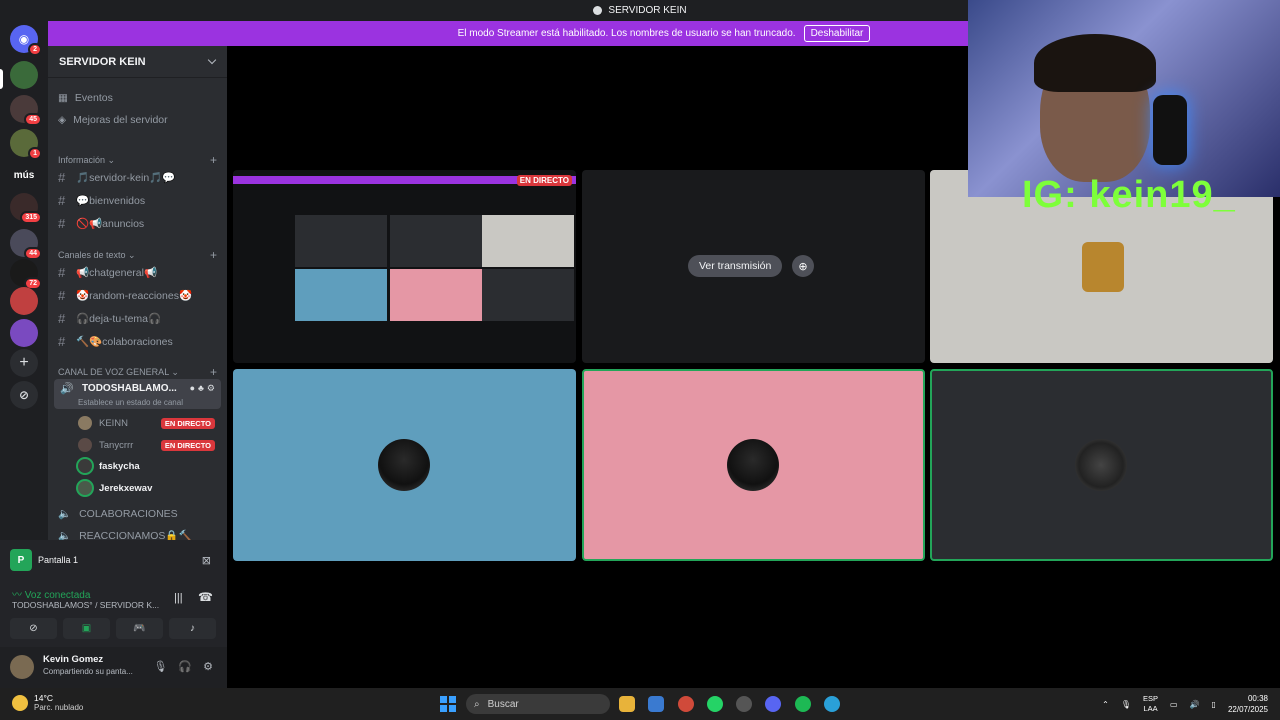 The image size is (1280, 720). Describe the element at coordinates (24, 175) in the screenshot. I see `server-mus: mús` at that location.